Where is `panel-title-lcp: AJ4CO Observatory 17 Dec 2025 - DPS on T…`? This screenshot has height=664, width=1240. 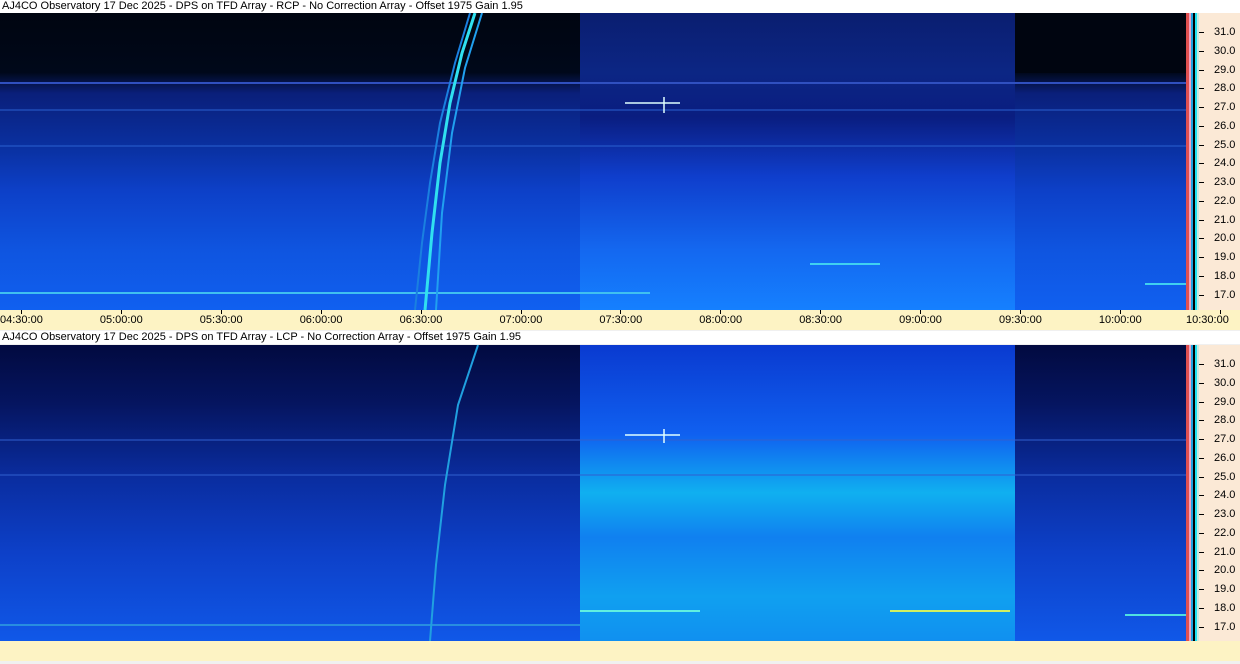
panel-title-lcp: AJ4CO Observatory 17 Dec 2025 - DPS on T… is located at coordinates (620, 337).